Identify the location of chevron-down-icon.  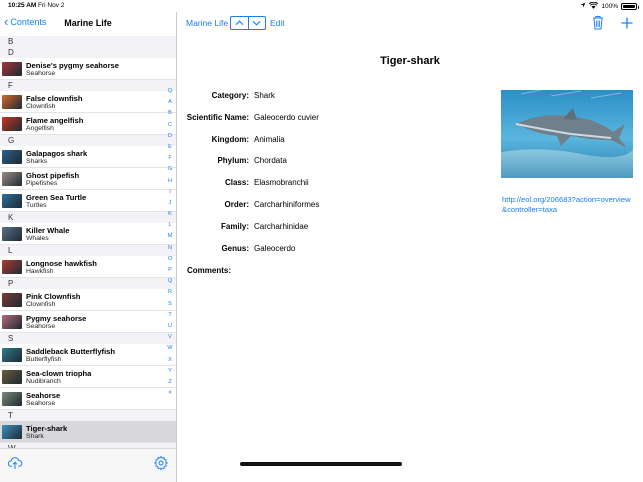
(256, 23).